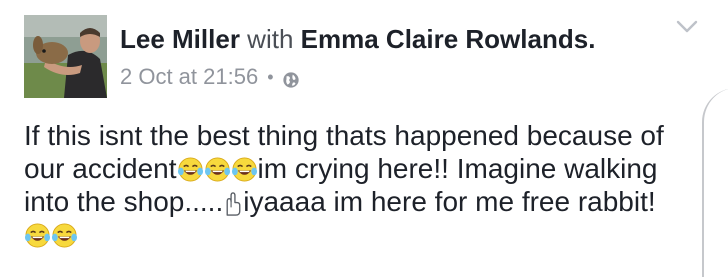  What do you see at coordinates (291, 78) in the screenshot?
I see `globe-icon` at bounding box center [291, 78].